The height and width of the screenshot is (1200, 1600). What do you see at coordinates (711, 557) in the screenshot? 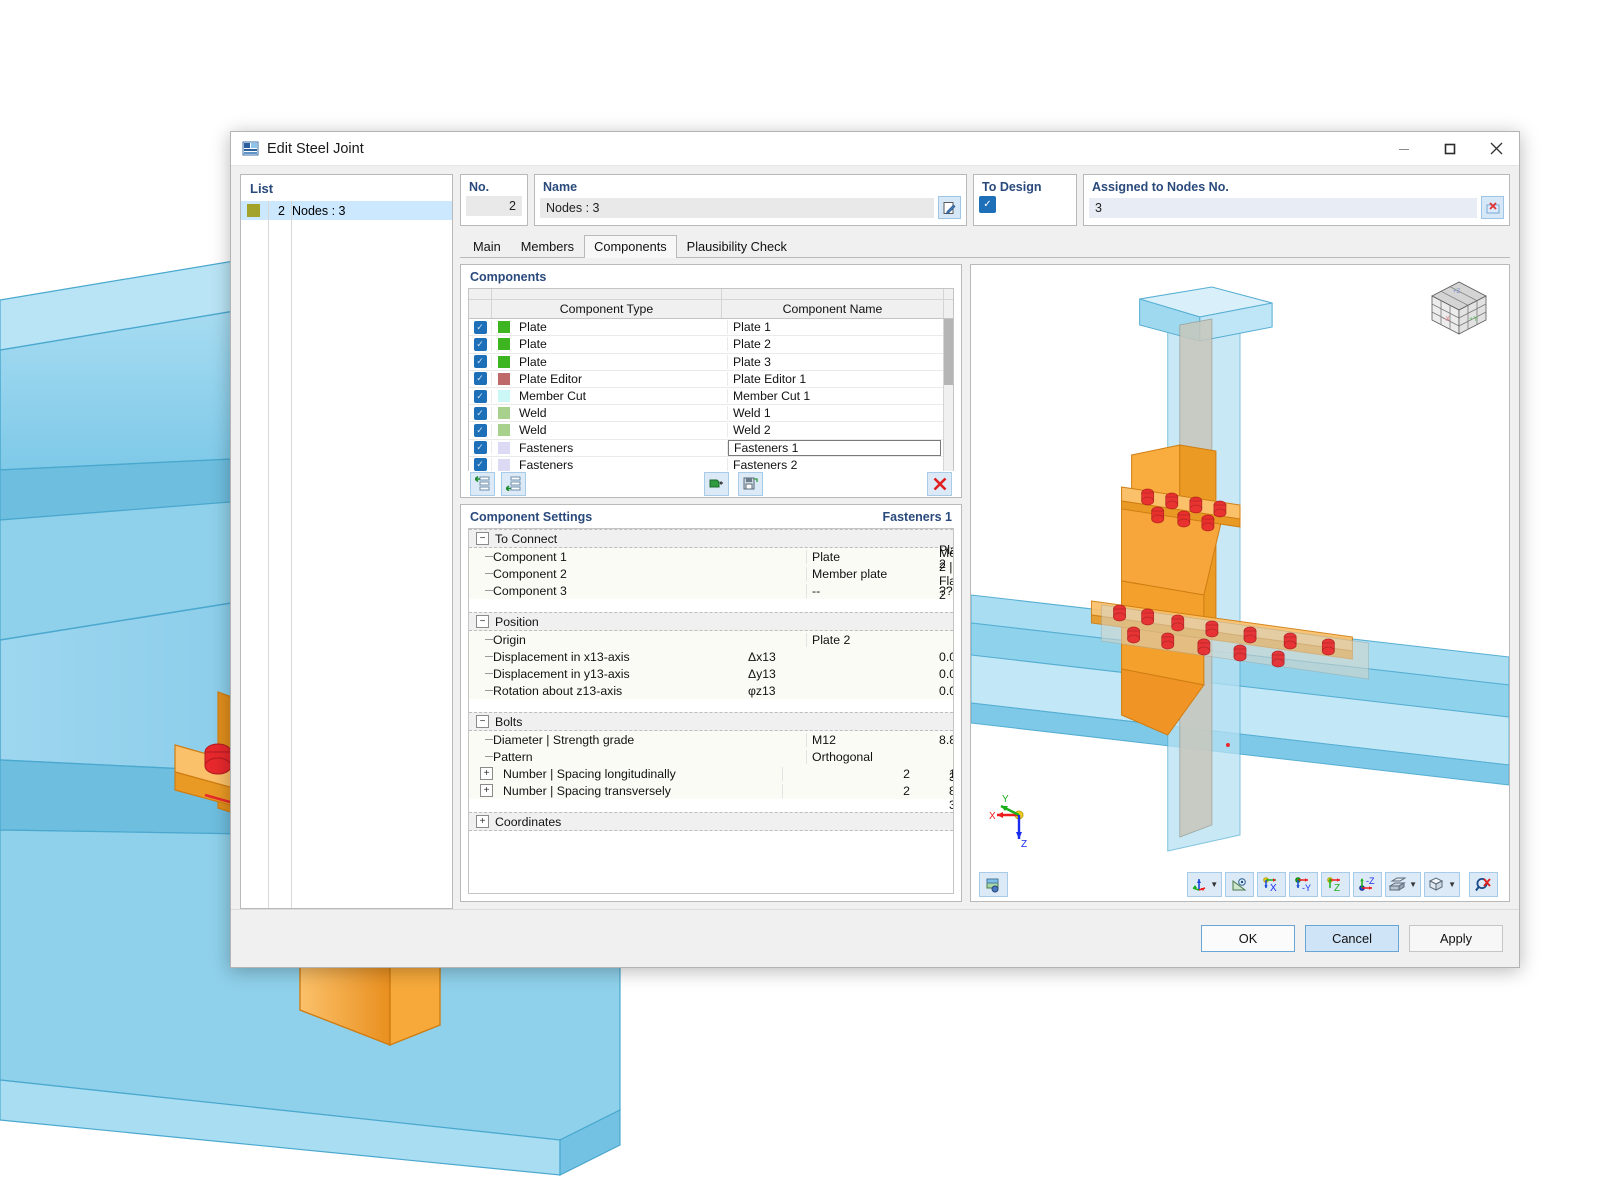
I see `settings-row: Component 1PlatePlate 2` at bounding box center [711, 557].